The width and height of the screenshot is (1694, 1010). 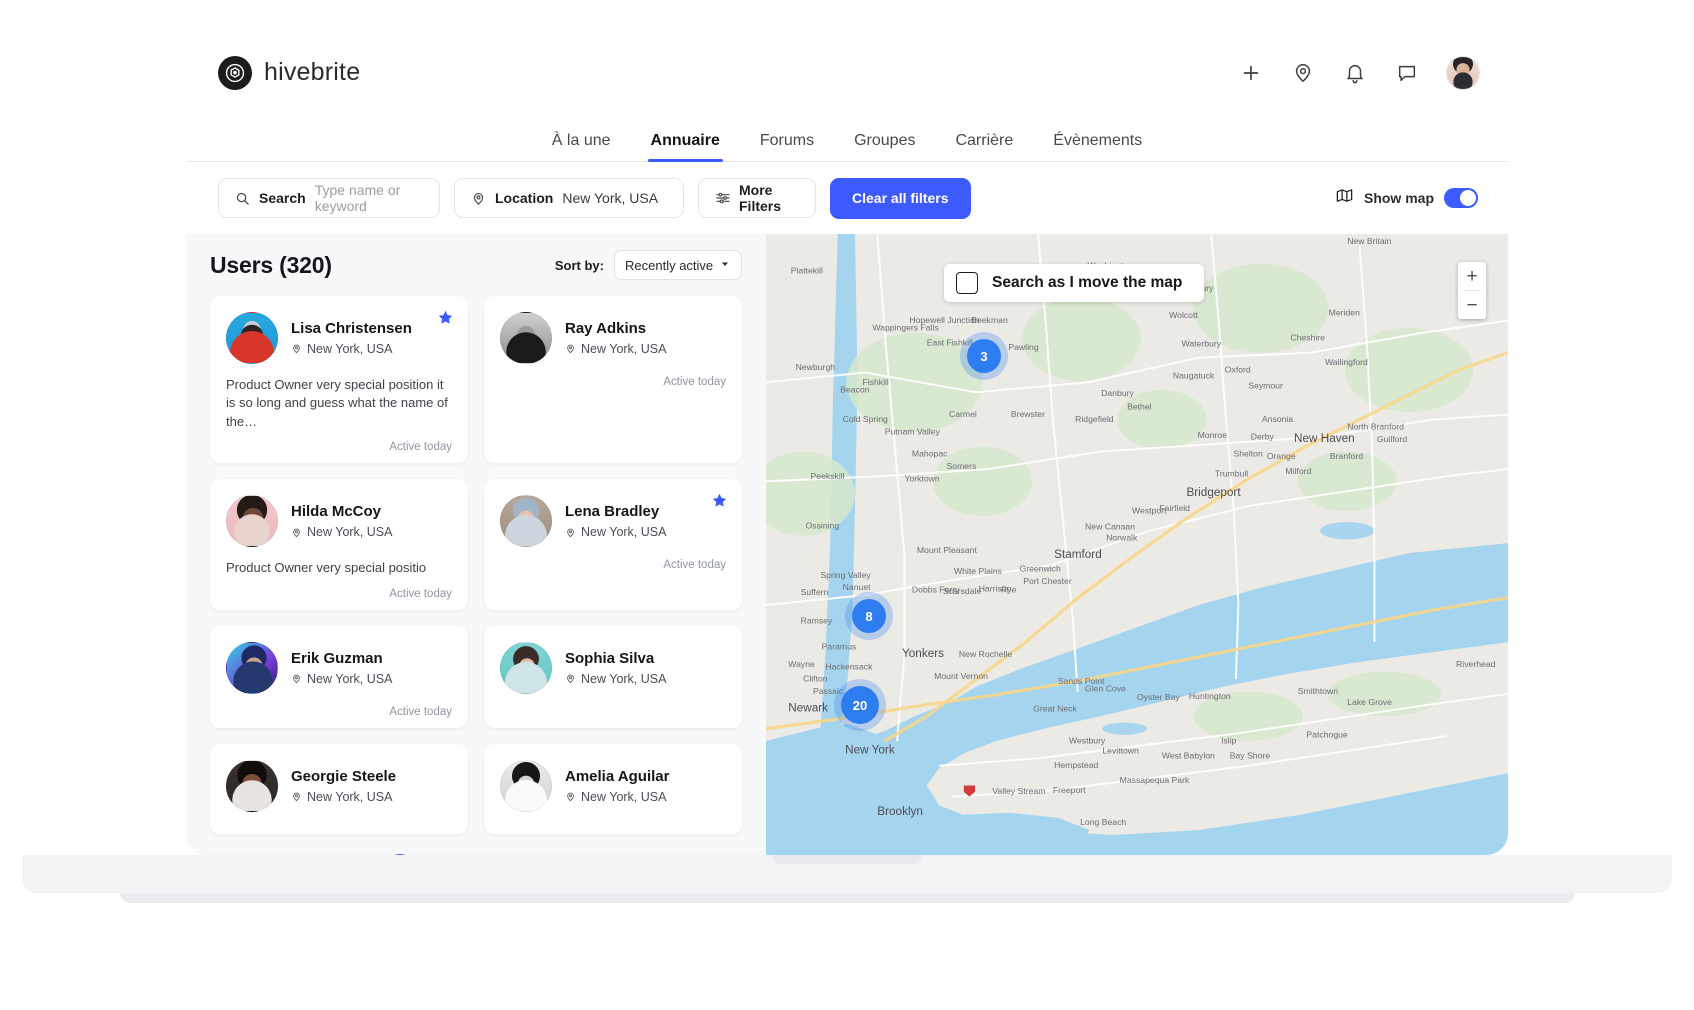 I want to click on svg-text: Passaic, so click(x=828, y=691).